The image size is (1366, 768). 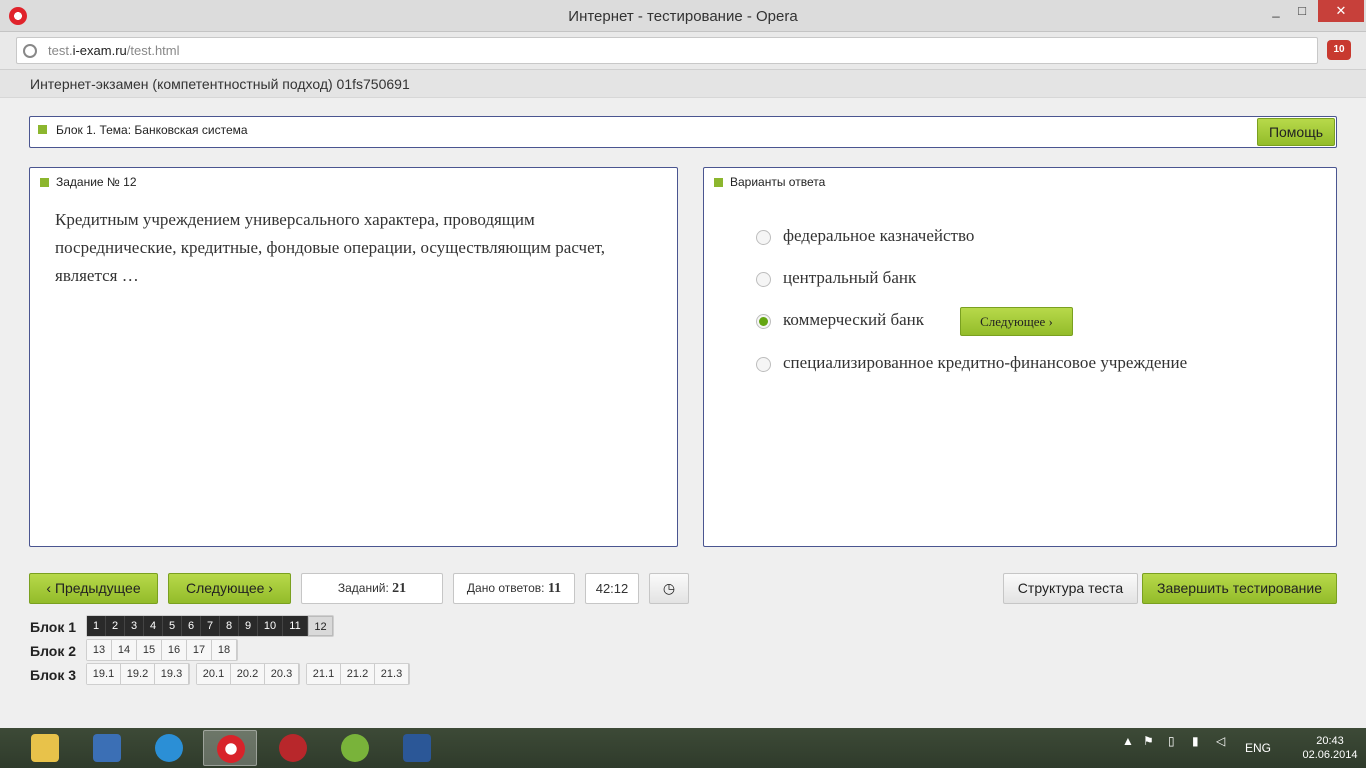 What do you see at coordinates (853, 320) in the screenshot?
I see `answer-text: коммерческий банк` at bounding box center [853, 320].